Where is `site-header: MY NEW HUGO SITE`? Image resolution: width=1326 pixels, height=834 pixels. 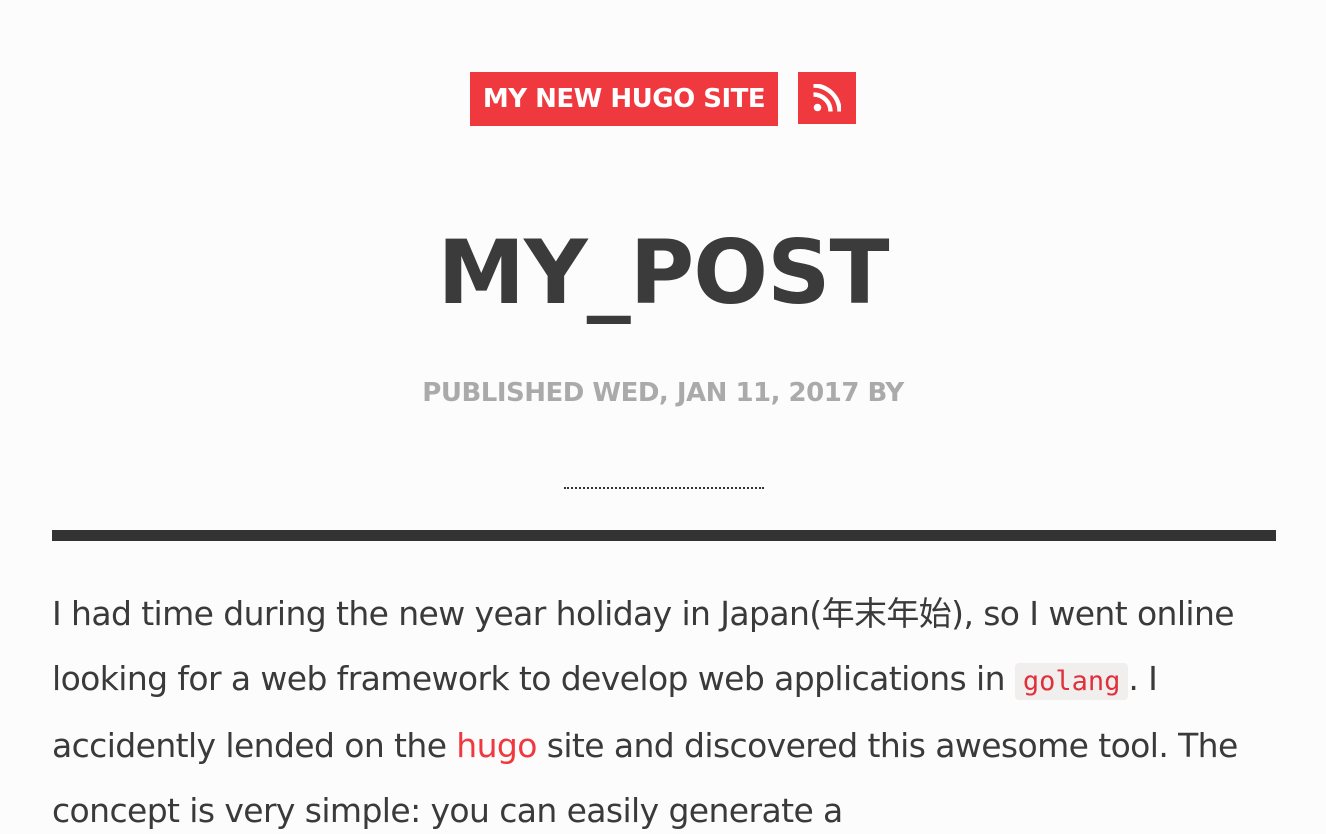 site-header: MY NEW HUGO SITE is located at coordinates (663, 99).